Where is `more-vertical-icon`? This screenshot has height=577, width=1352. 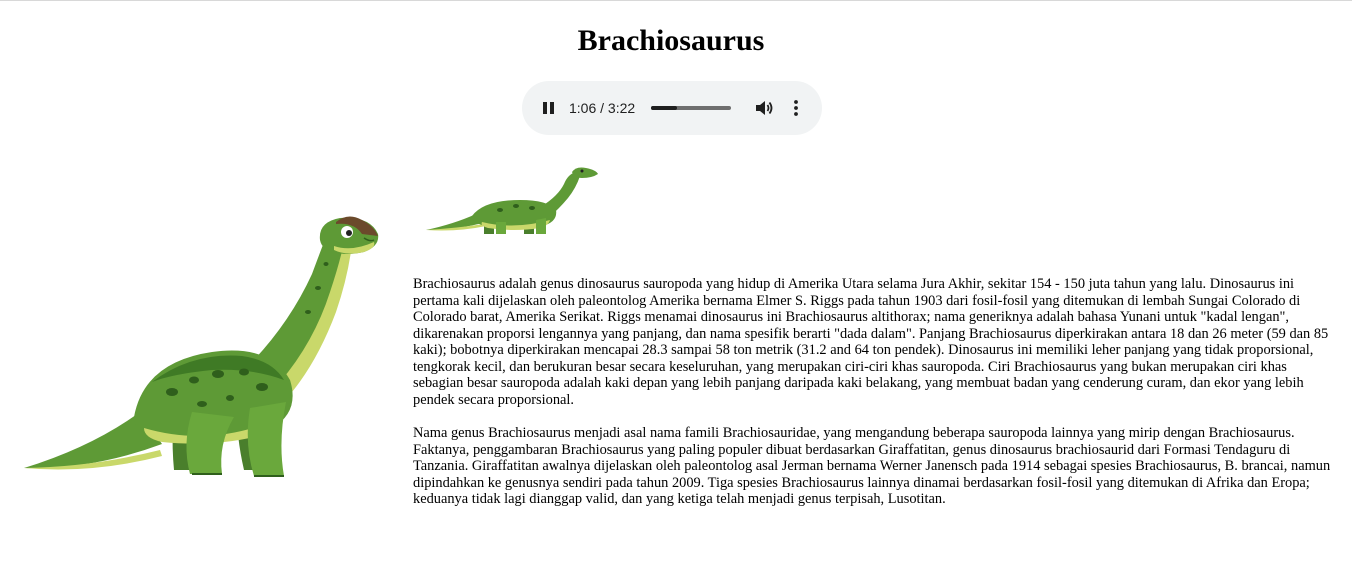
more-vertical-icon is located at coordinates (796, 108).